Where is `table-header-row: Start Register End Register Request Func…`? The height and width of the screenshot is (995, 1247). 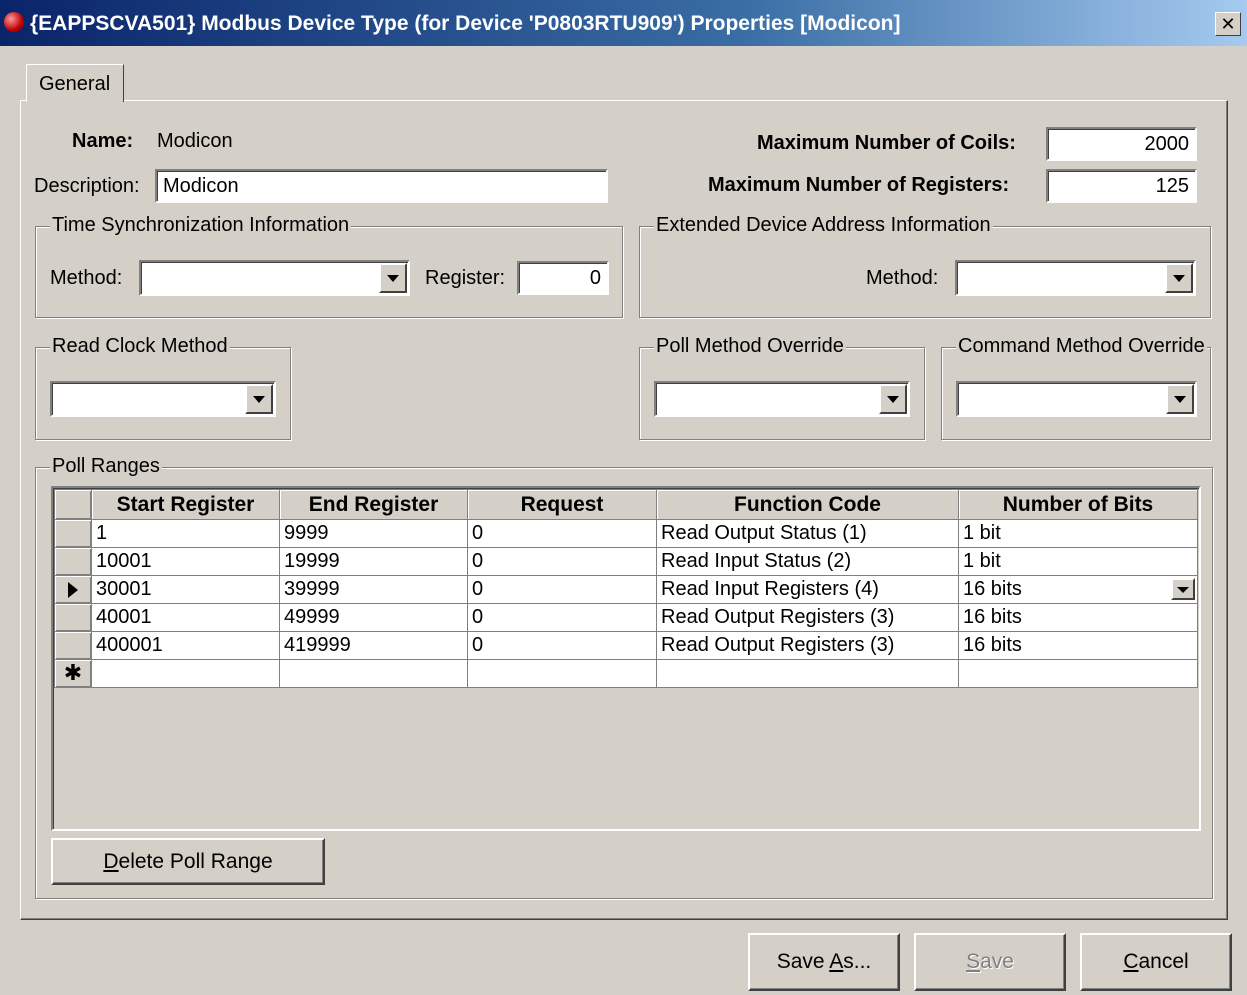 table-header-row: Start Register End Register Request Func… is located at coordinates (626, 504).